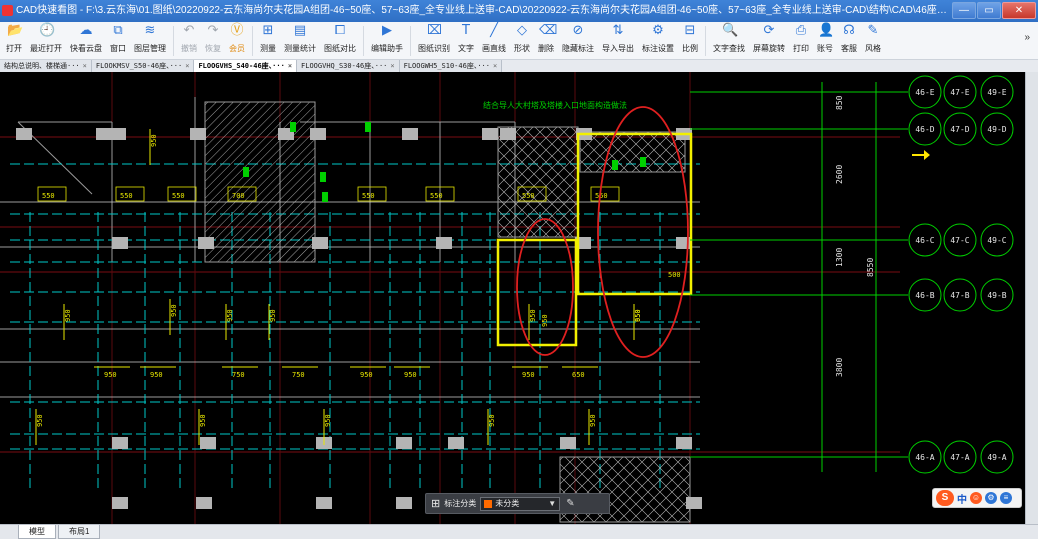 Image resolution: width=1038 pixels, height=539 pixels. What do you see at coordinates (1031, 298) in the screenshot?
I see `vertical-scrollbar` at bounding box center [1031, 298].